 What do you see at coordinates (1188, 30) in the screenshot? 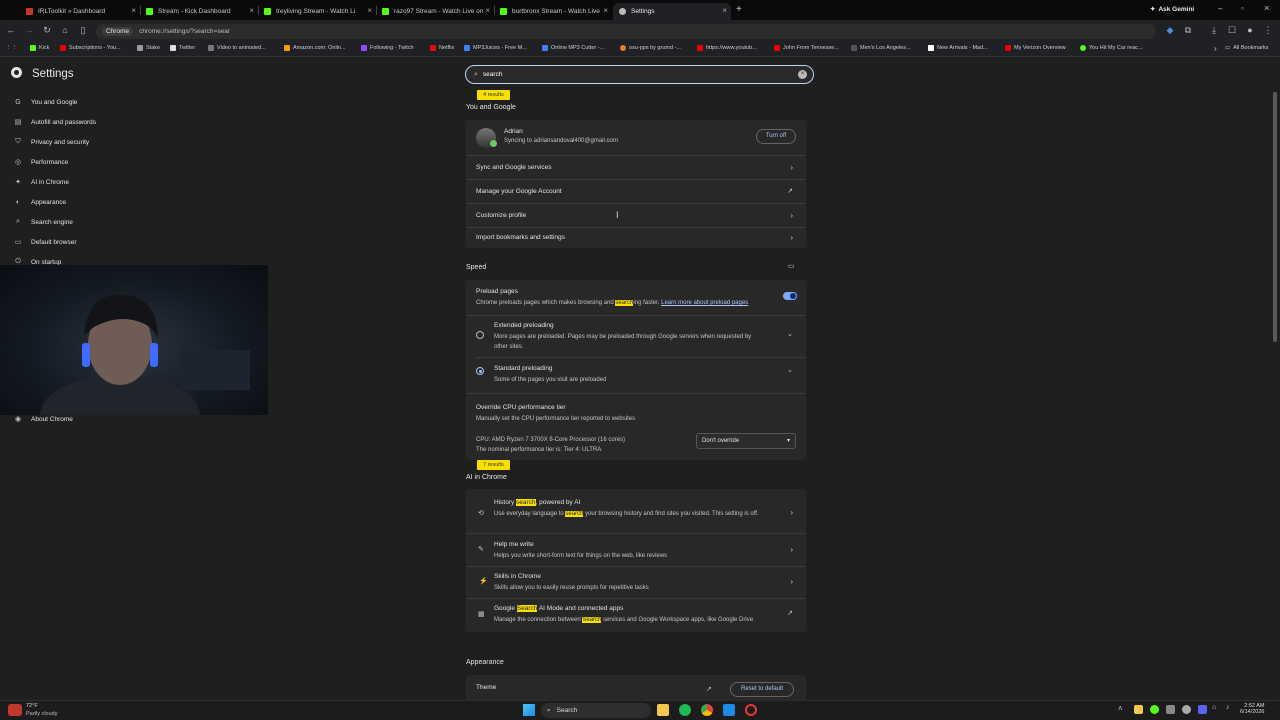
I see `extensions-puzzle-icon: ⧉` at bounding box center [1188, 30].